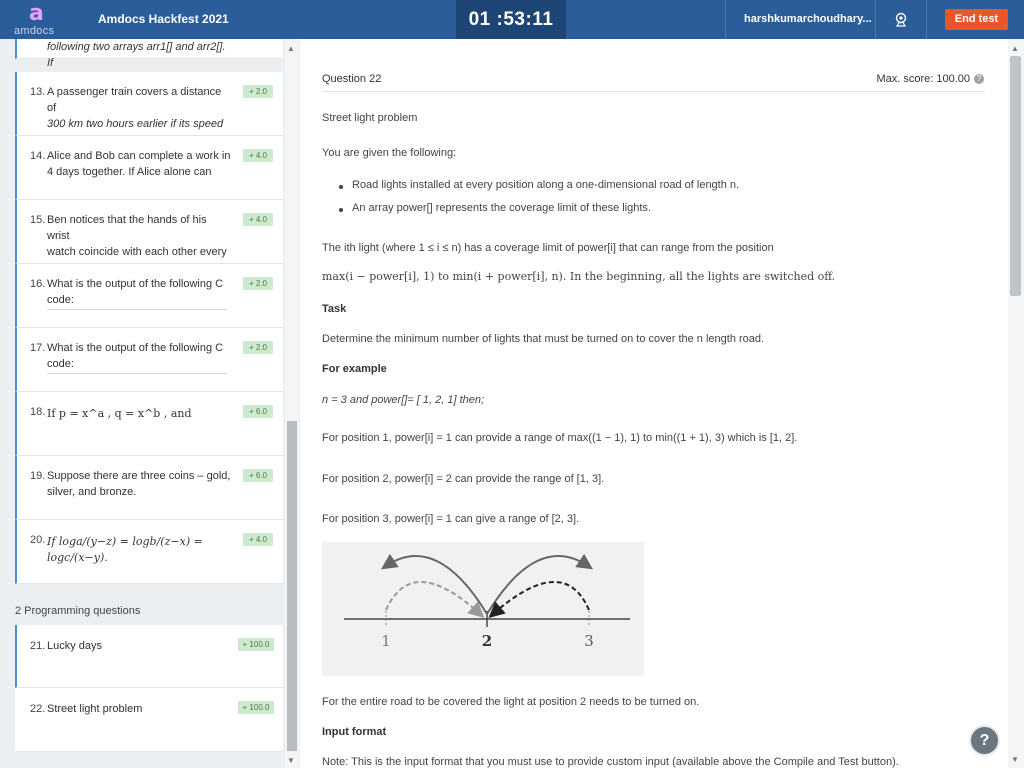 The height and width of the screenshot is (768, 1024). I want to click on max-score-text: Max. score: 100.00, so click(923, 79).